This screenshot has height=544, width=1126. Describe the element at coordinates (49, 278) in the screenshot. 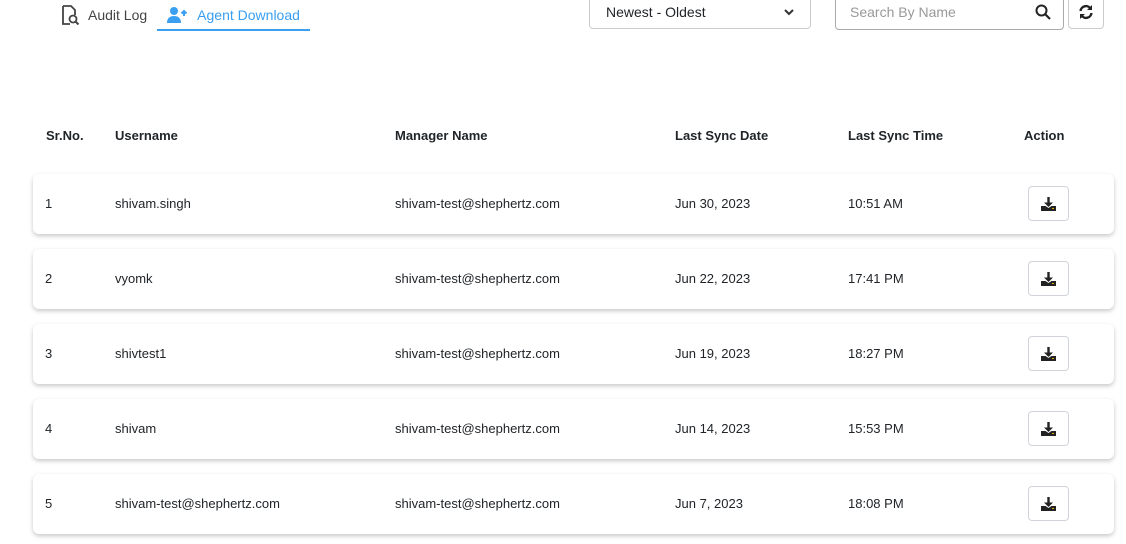

I see `cell-sr-no: 2` at that location.